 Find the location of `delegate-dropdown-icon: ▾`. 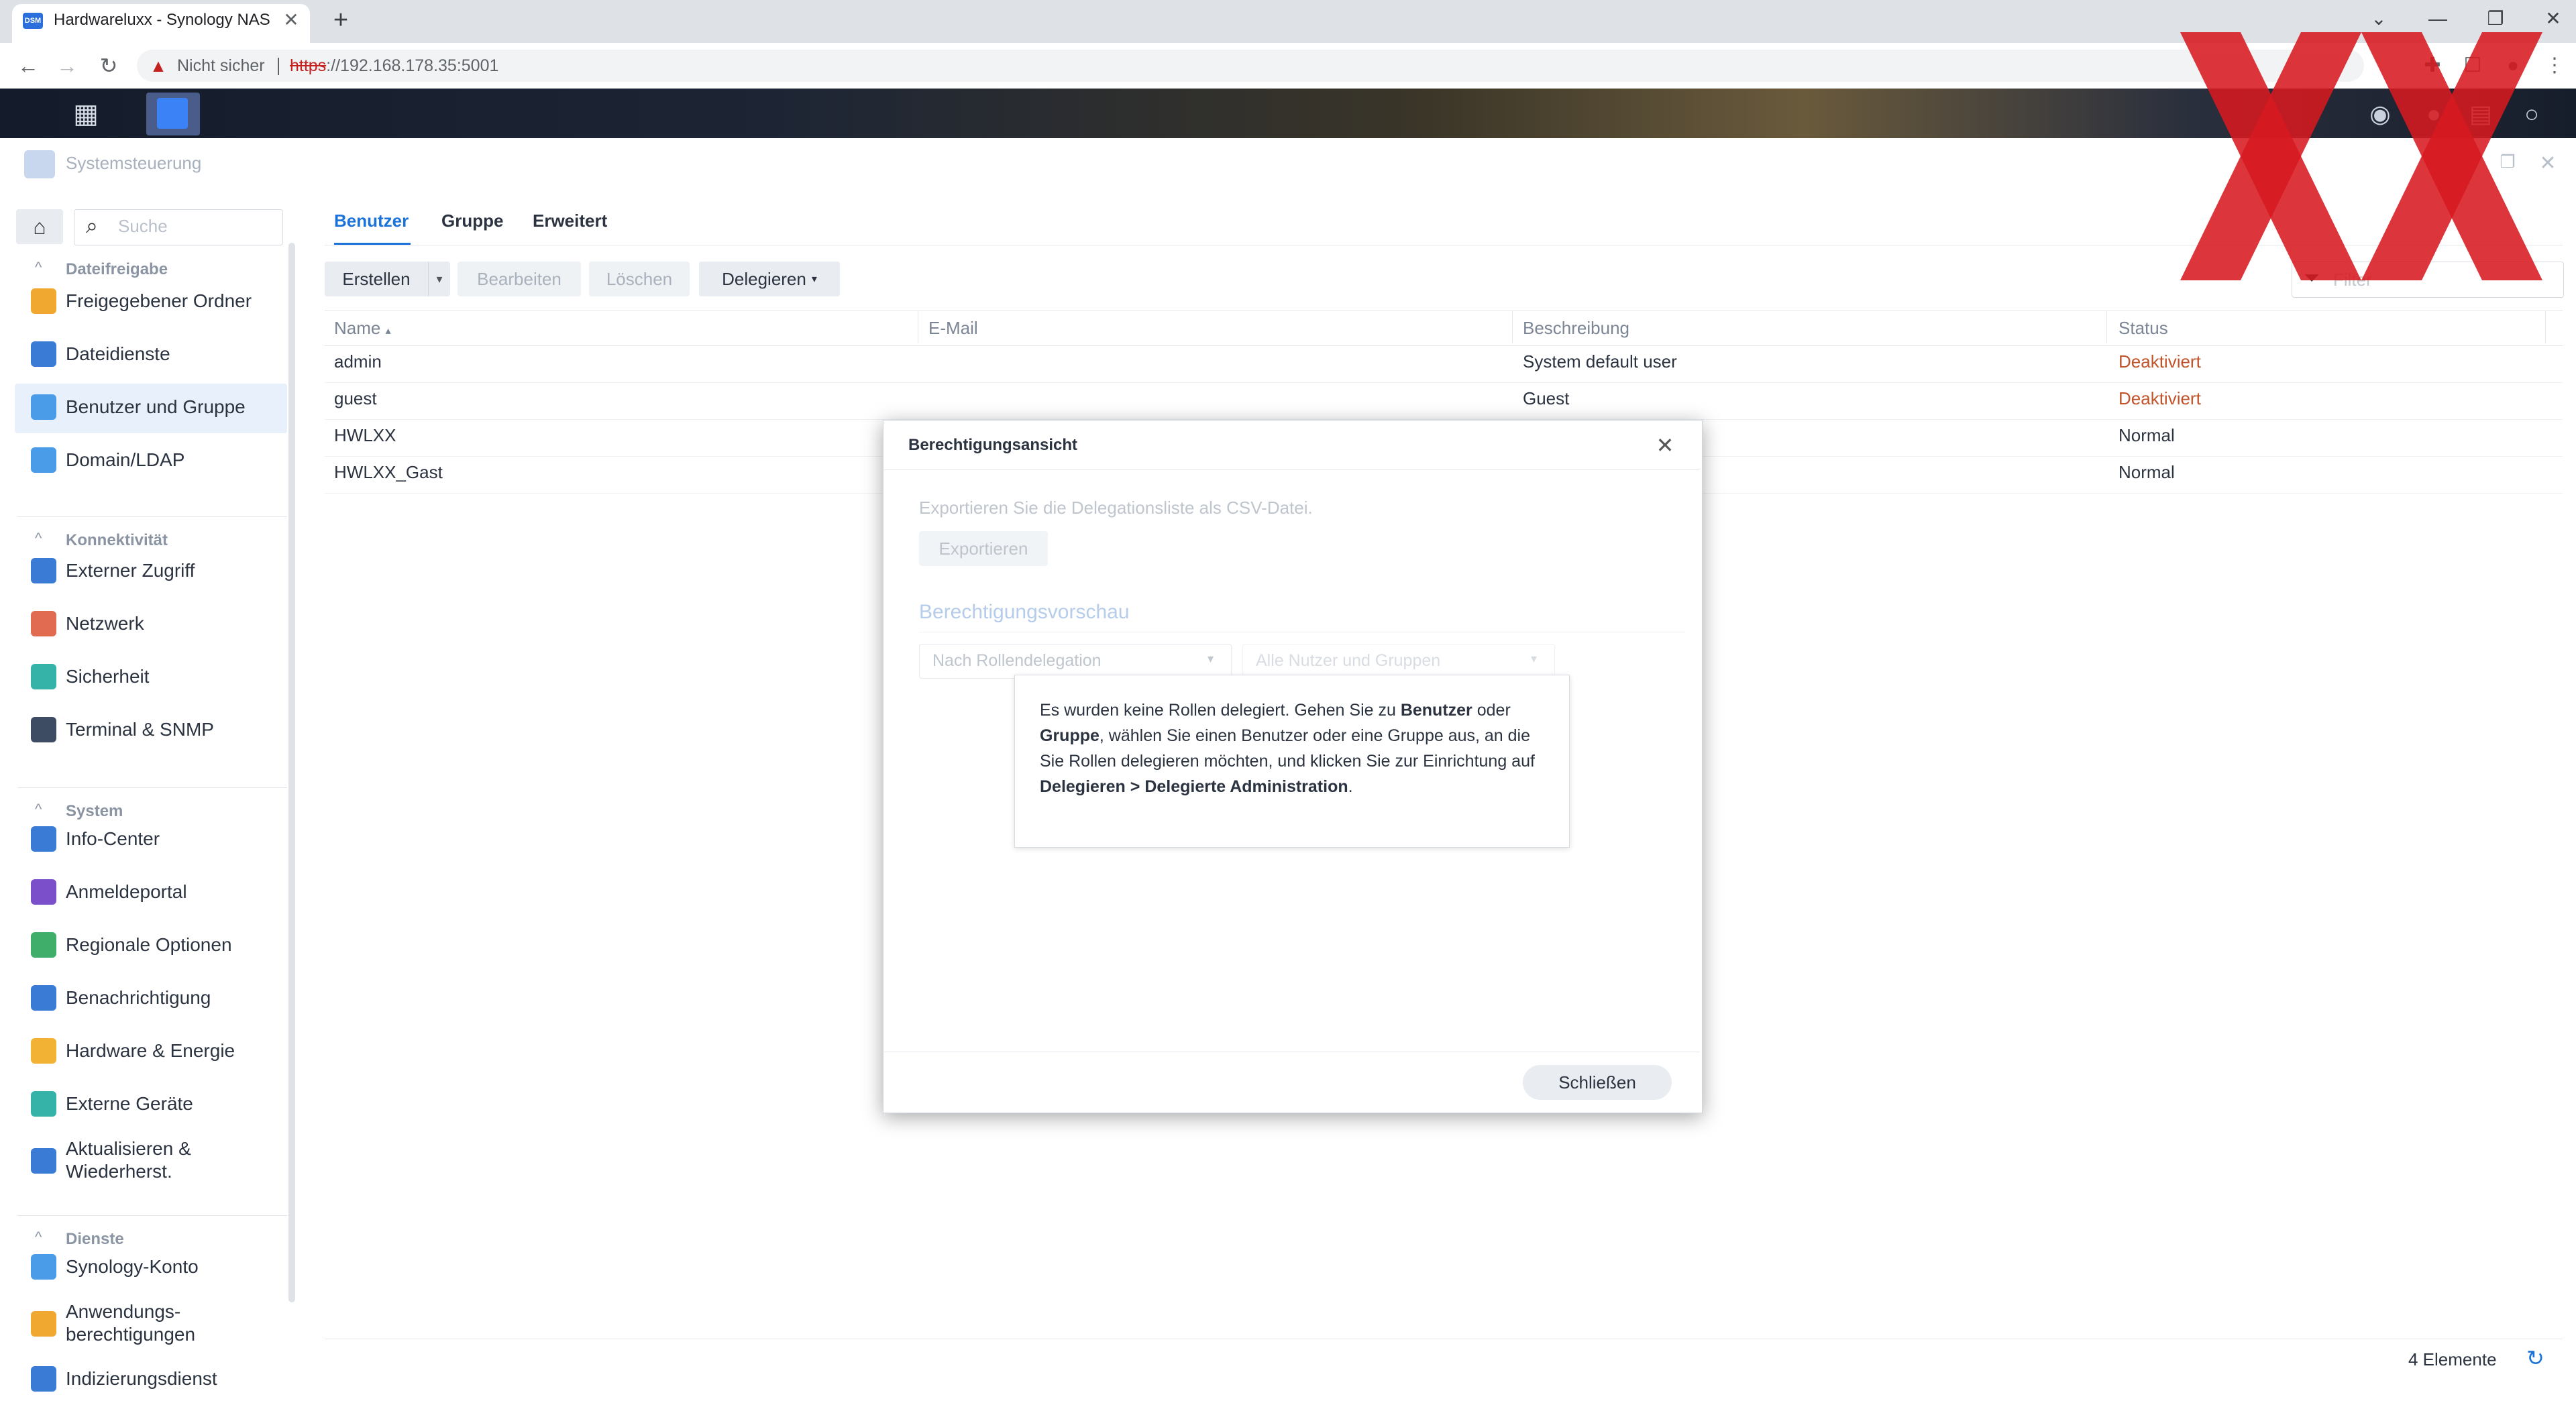

delegate-dropdown-icon: ▾ is located at coordinates (814, 279).